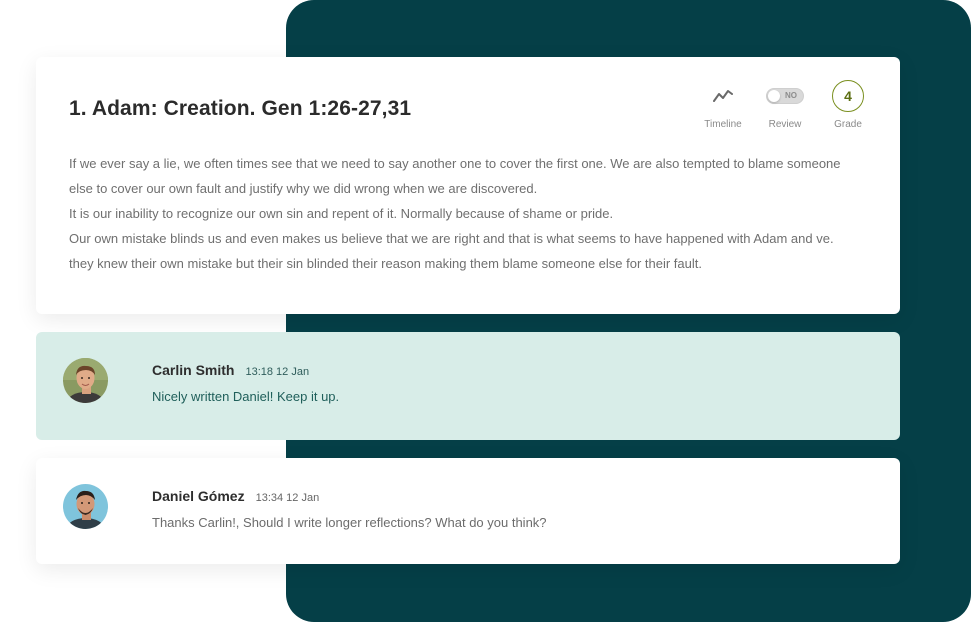  Describe the element at coordinates (198, 496) in the screenshot. I see `comment-author: Daniel Gómez` at that location.